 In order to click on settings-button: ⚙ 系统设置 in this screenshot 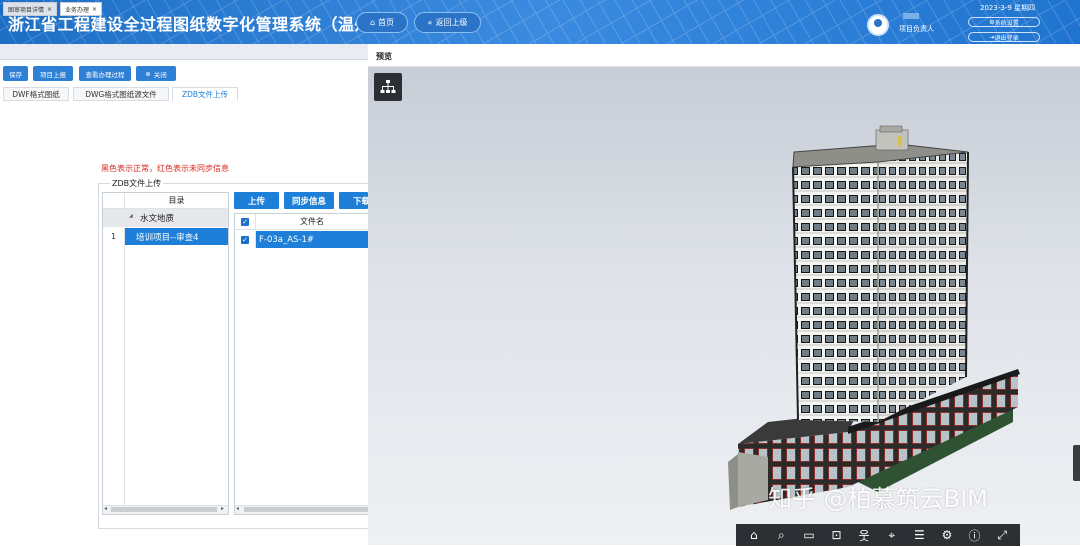, I will do `click(1004, 22)`.